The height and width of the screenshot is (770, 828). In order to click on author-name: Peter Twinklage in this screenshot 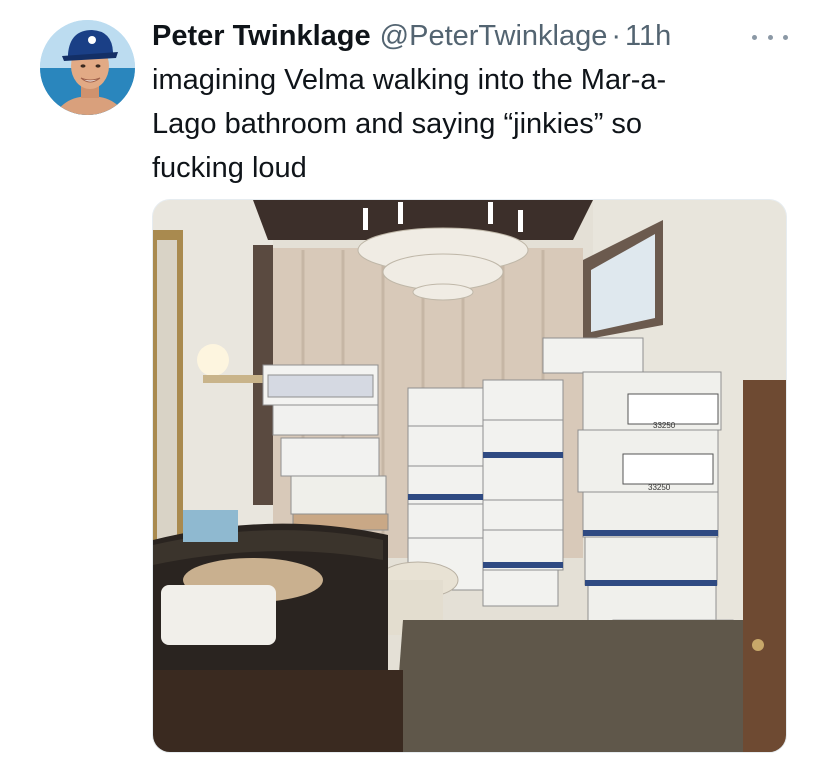, I will do `click(261, 36)`.